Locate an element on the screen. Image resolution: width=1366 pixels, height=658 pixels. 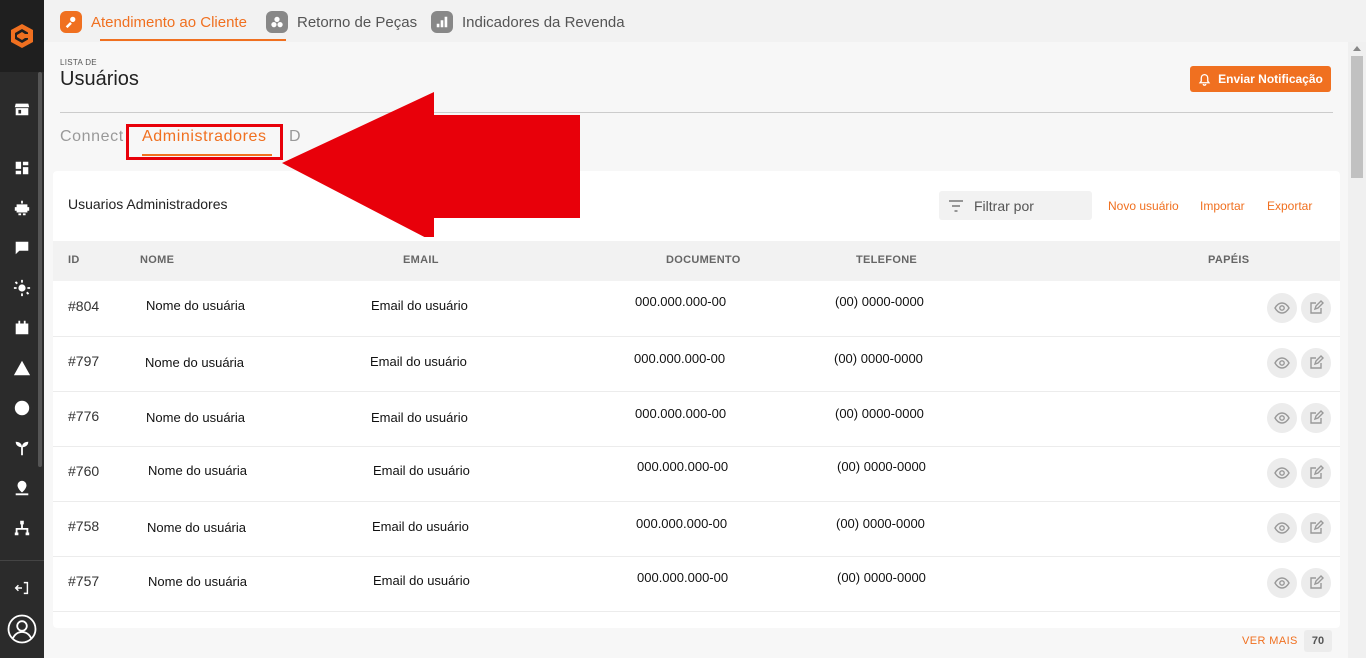
scroll-up-arrow is located at coordinates (1357, 48).